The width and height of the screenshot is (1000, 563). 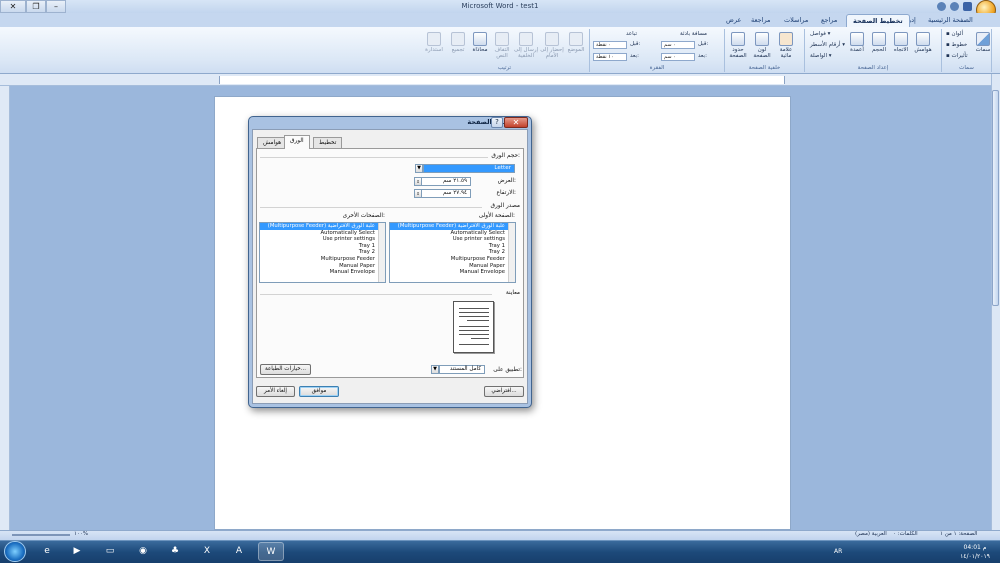 I want to click on status-zoom: ١٠٠%, so click(x=81, y=534).